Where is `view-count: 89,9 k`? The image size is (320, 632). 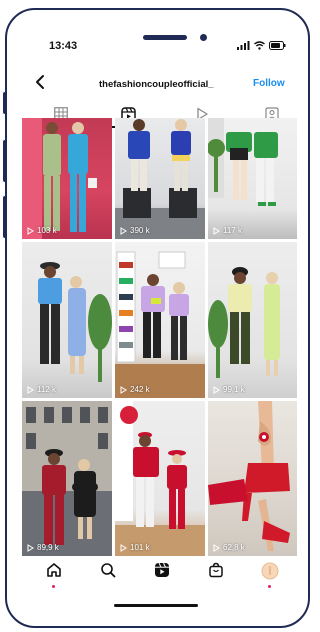
view-count: 89,9 k is located at coordinates (43, 547).